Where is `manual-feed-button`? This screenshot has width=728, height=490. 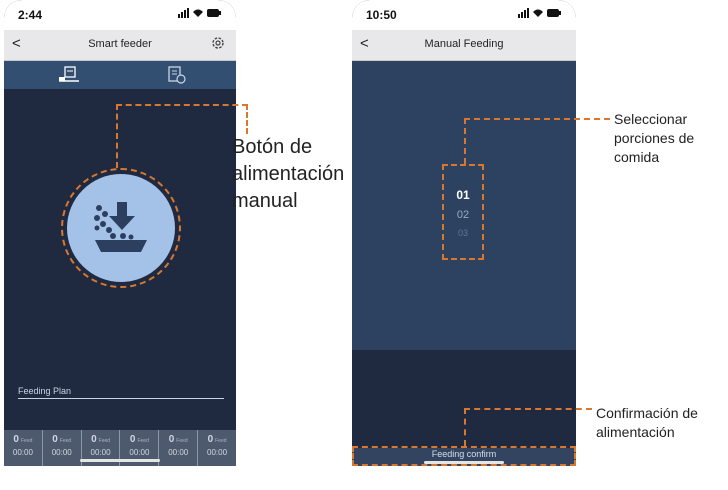
manual-feed-button is located at coordinates (121, 228).